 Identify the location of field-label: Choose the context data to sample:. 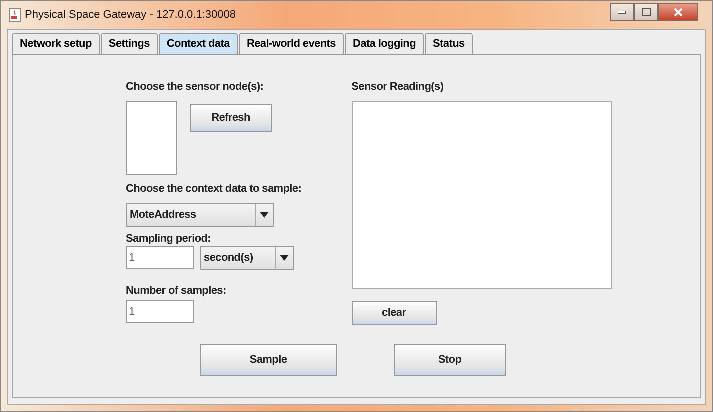
(214, 189).